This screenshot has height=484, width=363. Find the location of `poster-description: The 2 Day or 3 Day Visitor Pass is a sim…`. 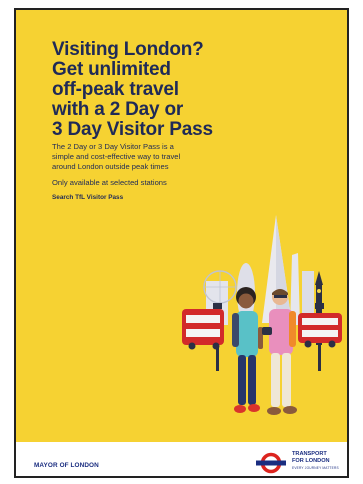

poster-description: The 2 Day or 3 Day Visitor Pass is a sim… is located at coordinates (127, 157).